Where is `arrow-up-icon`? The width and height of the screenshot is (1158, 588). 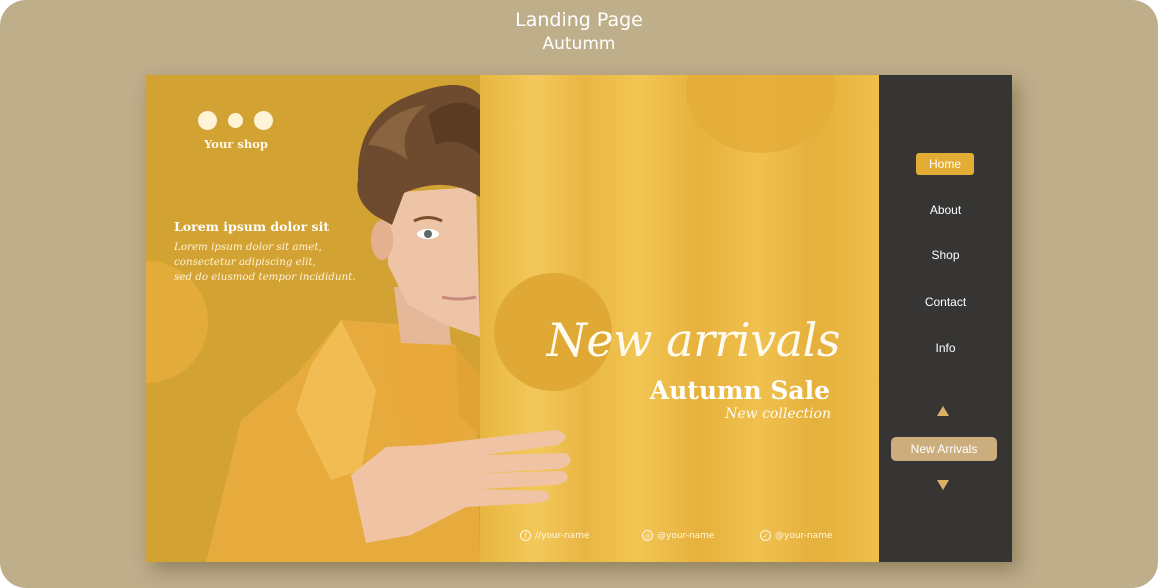
arrow-up-icon is located at coordinates (943, 411).